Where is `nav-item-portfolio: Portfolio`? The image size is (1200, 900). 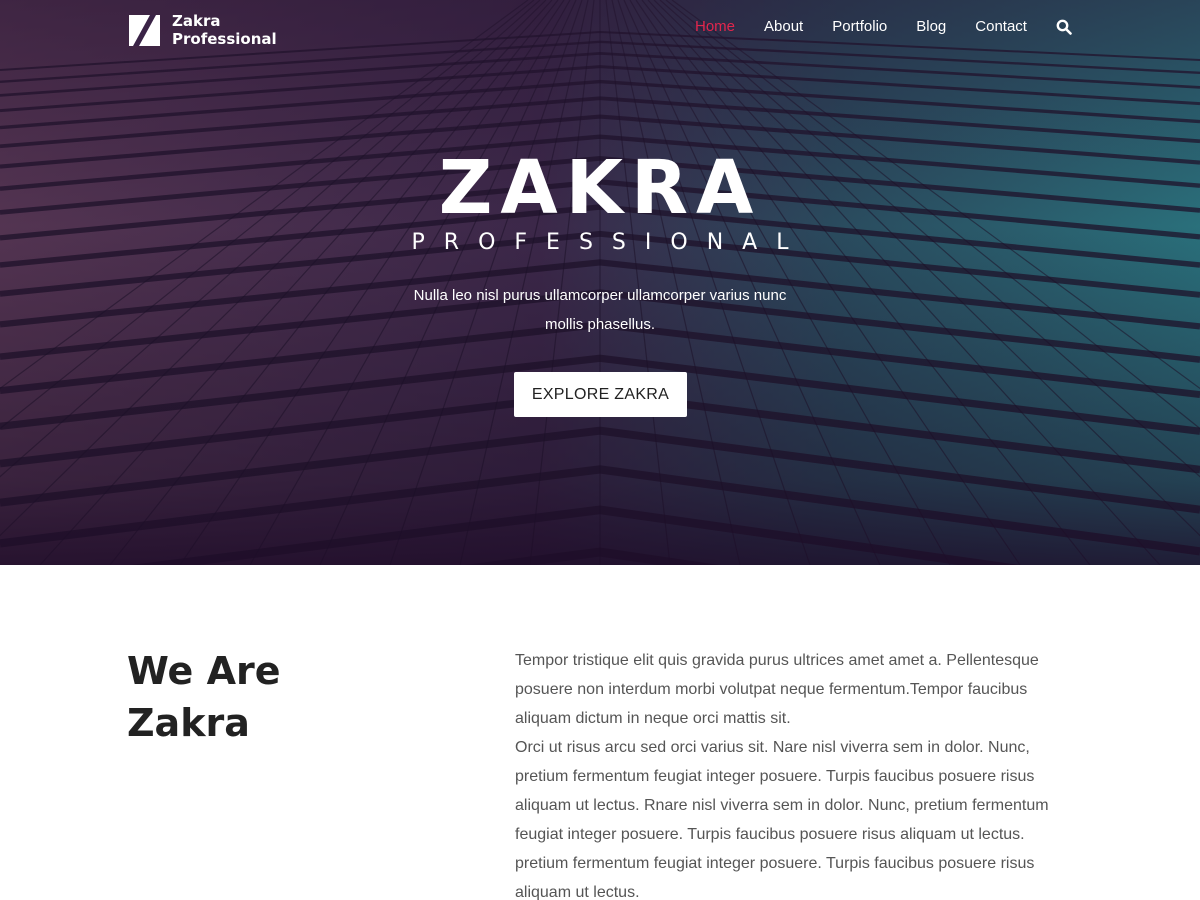
nav-item-portfolio: Portfolio is located at coordinates (859, 27).